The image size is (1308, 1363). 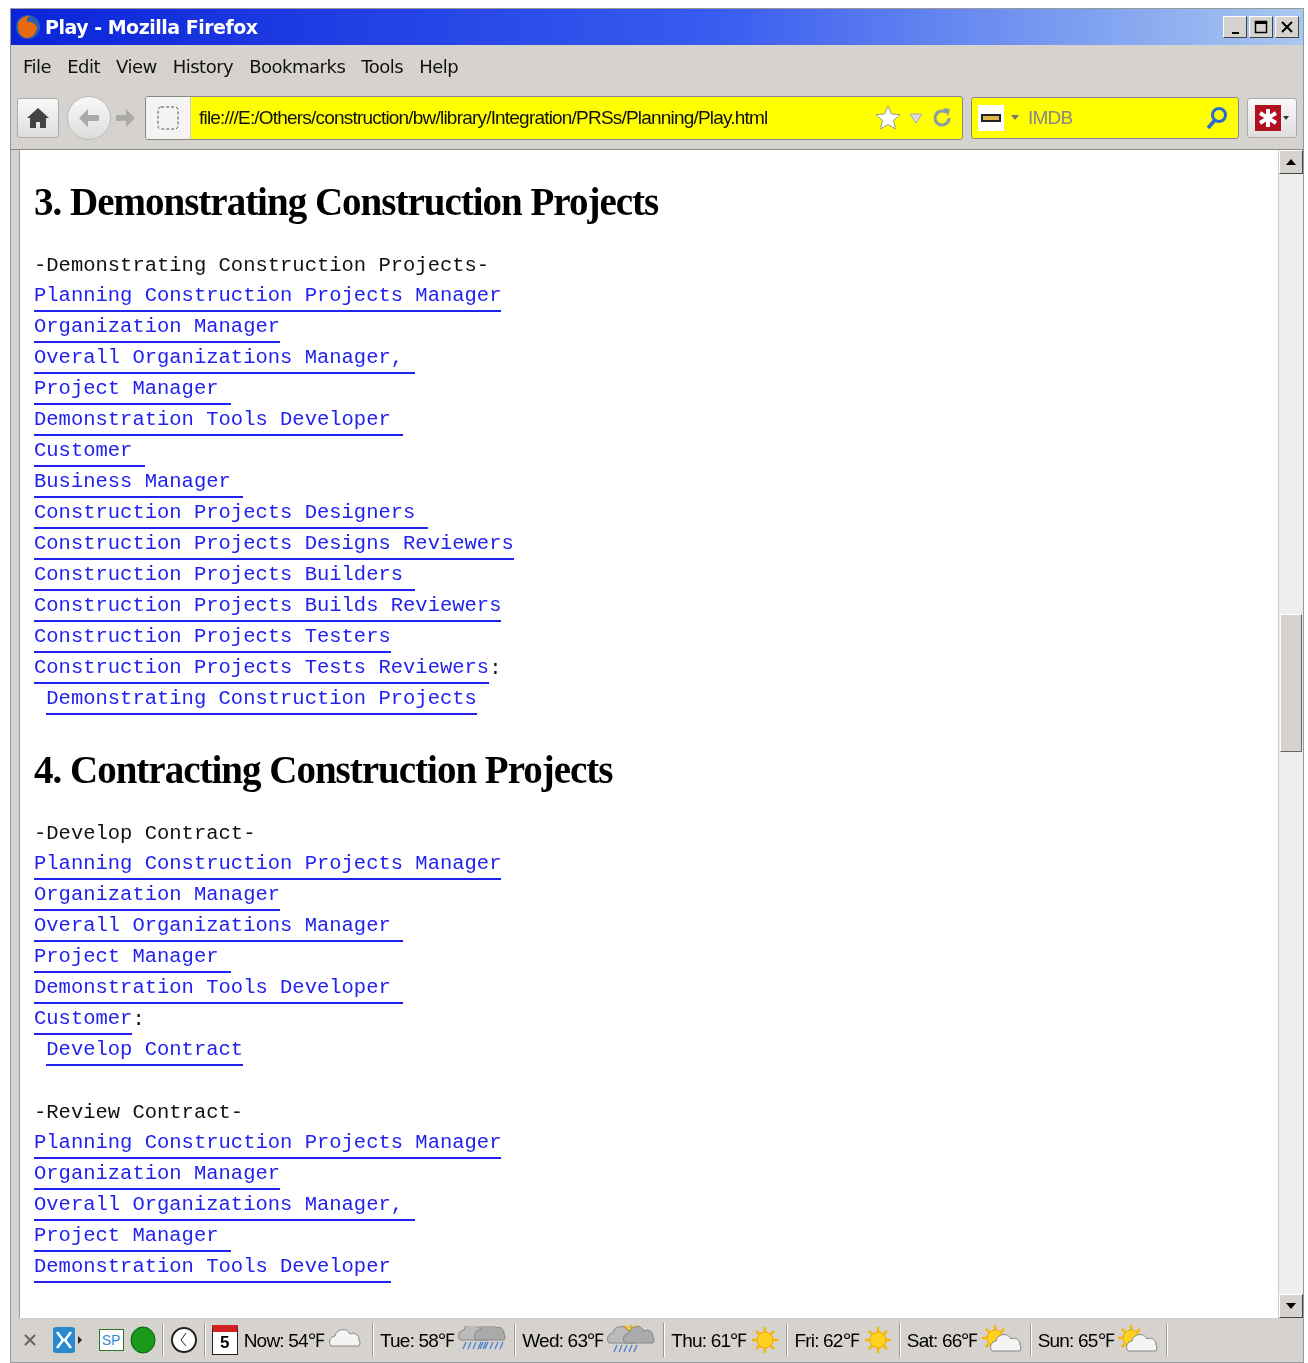 What do you see at coordinates (168, 118) in the screenshot?
I see `page-icon` at bounding box center [168, 118].